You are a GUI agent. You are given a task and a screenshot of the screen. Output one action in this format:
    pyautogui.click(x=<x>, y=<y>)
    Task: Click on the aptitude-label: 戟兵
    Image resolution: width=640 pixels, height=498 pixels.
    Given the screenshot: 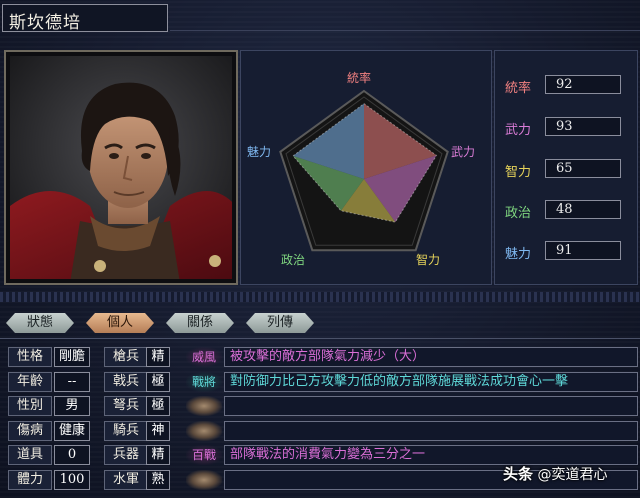 What is the action you would take?
    pyautogui.click(x=126, y=382)
    